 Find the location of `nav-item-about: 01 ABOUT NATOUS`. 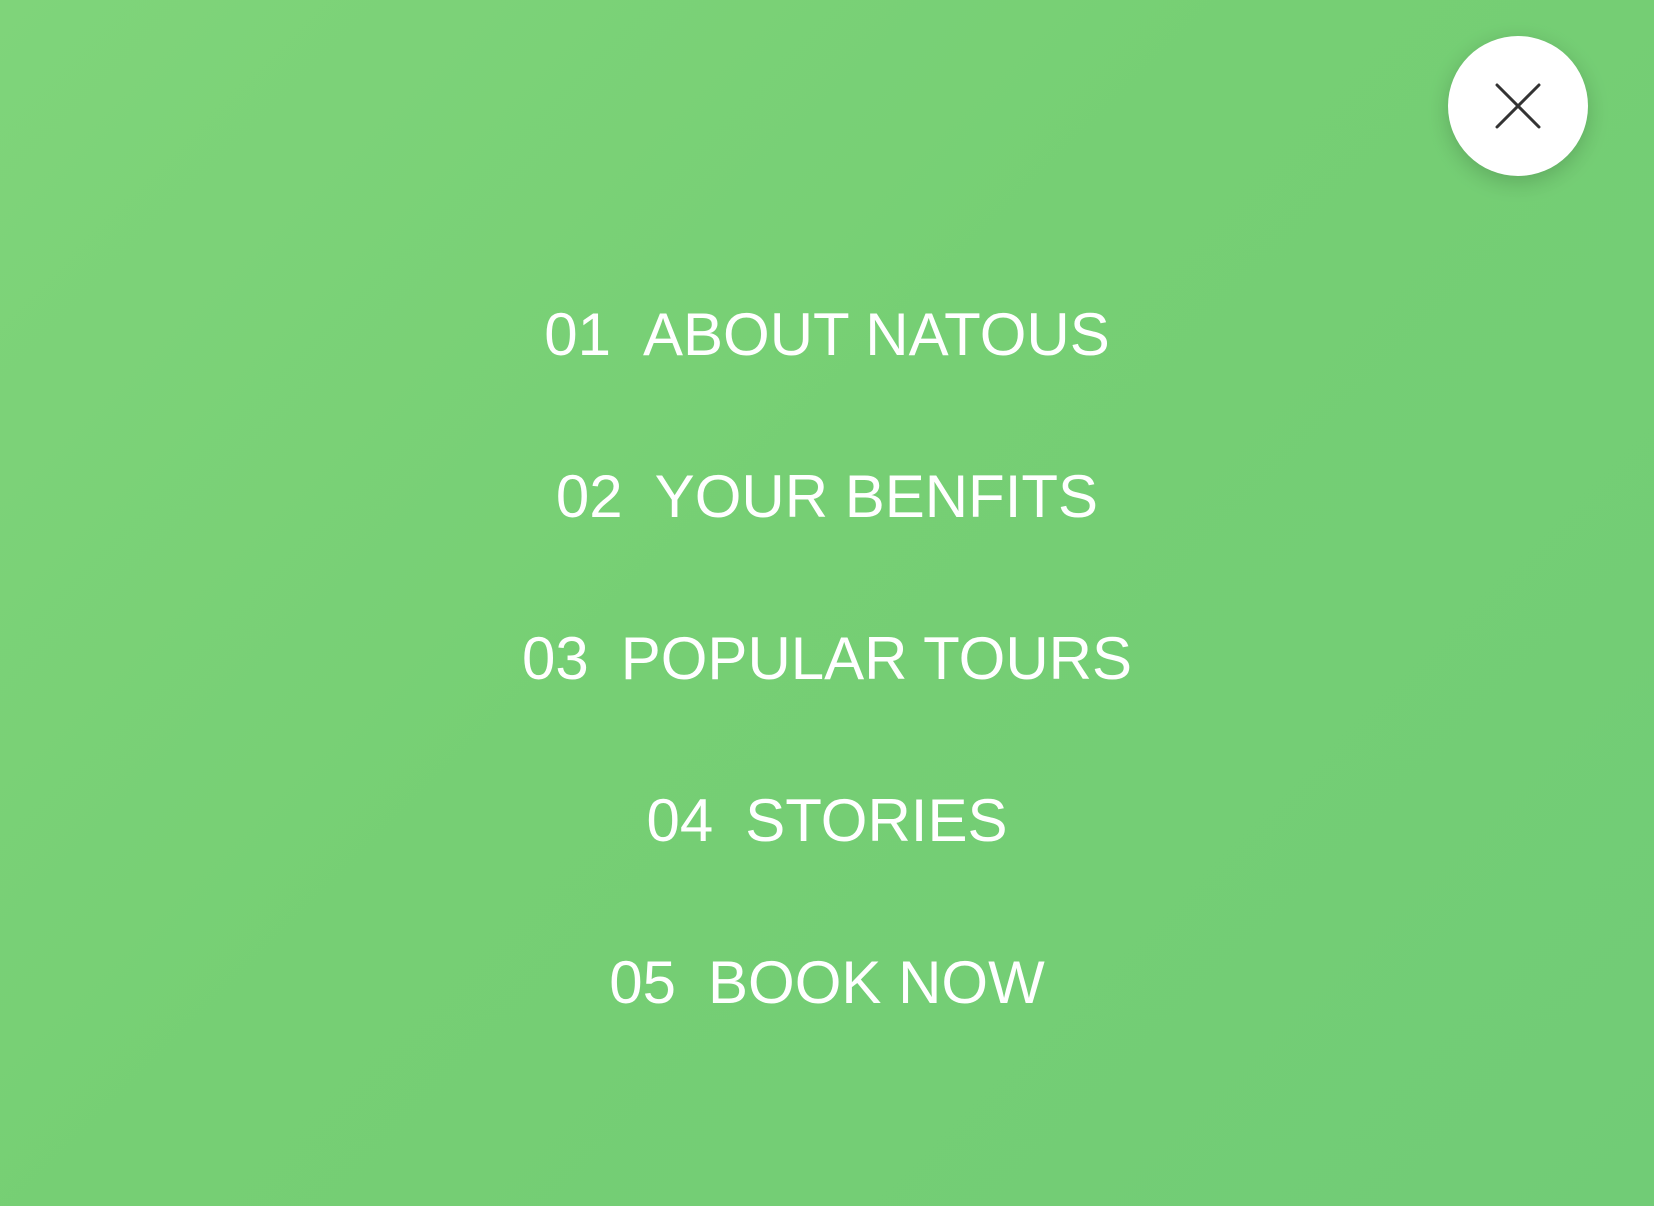

nav-item-about: 01 ABOUT NATOUS is located at coordinates (827, 381).